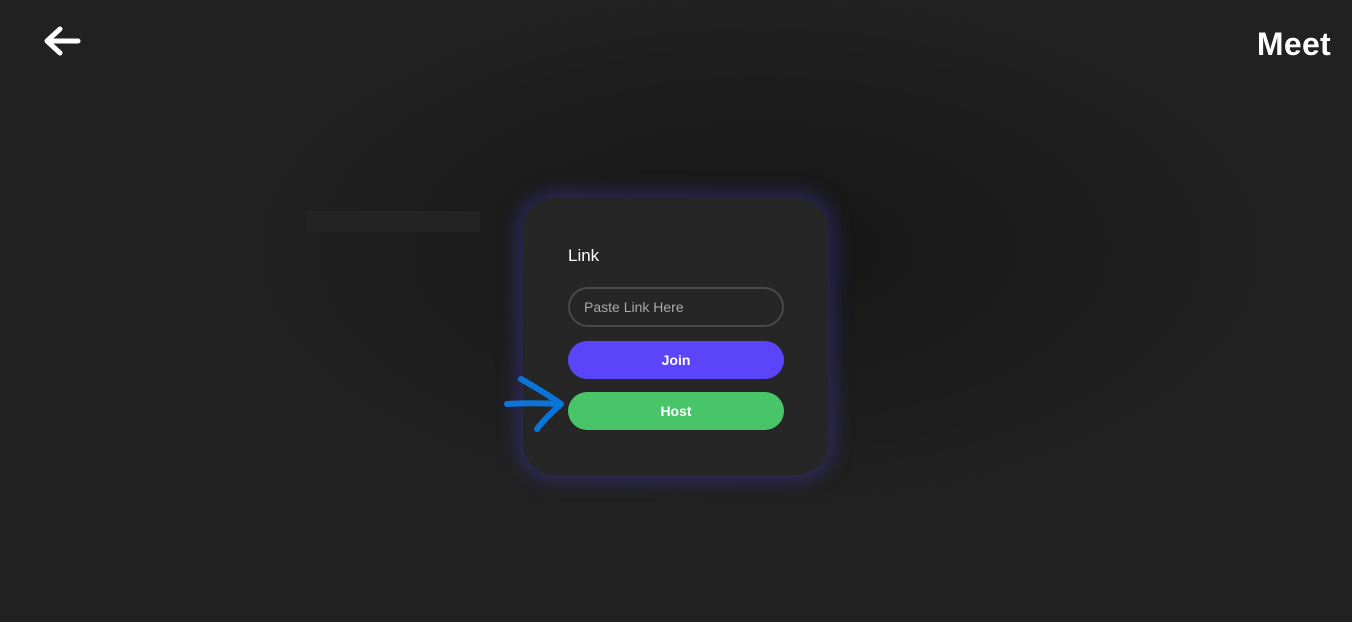 The width and height of the screenshot is (1352, 622). Describe the element at coordinates (676, 411) in the screenshot. I see `host-button: Host` at that location.